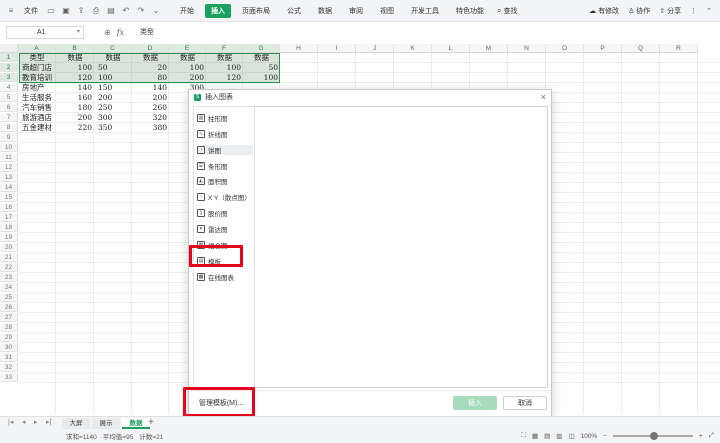 This screenshot has width=720, height=443. What do you see at coordinates (48, 422) in the screenshot?
I see `last-sheet-icon: ▸|` at bounding box center [48, 422].